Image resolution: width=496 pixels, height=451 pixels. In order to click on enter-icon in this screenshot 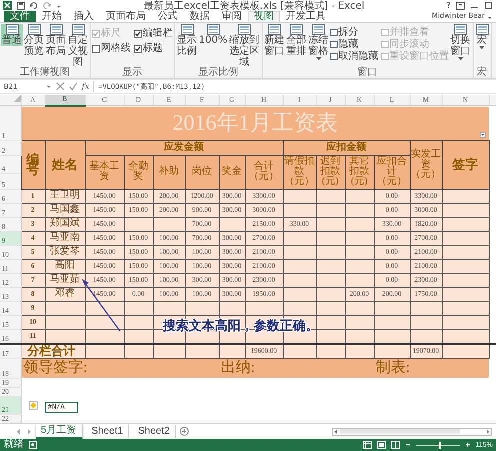, I will do `click(73, 86)`.